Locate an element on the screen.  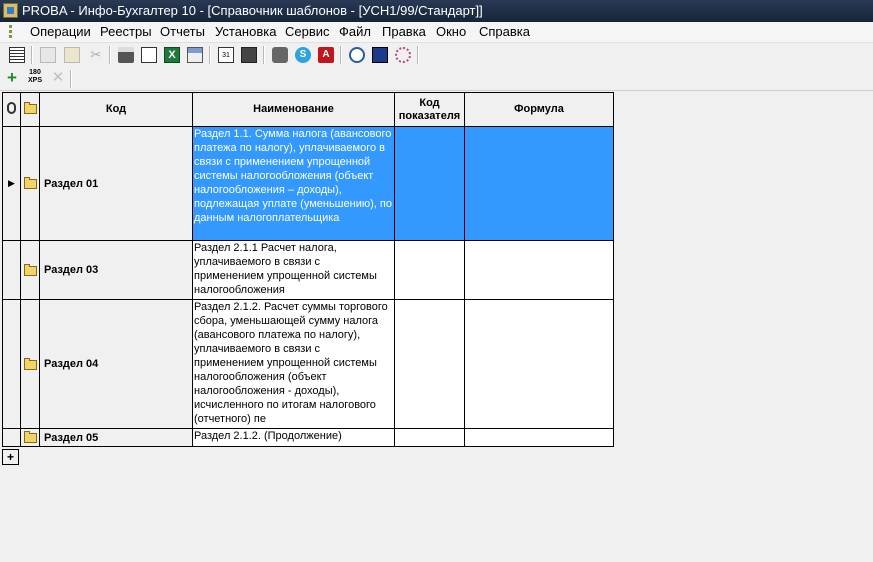
menu-grip-icon is located at coordinates (12, 32).